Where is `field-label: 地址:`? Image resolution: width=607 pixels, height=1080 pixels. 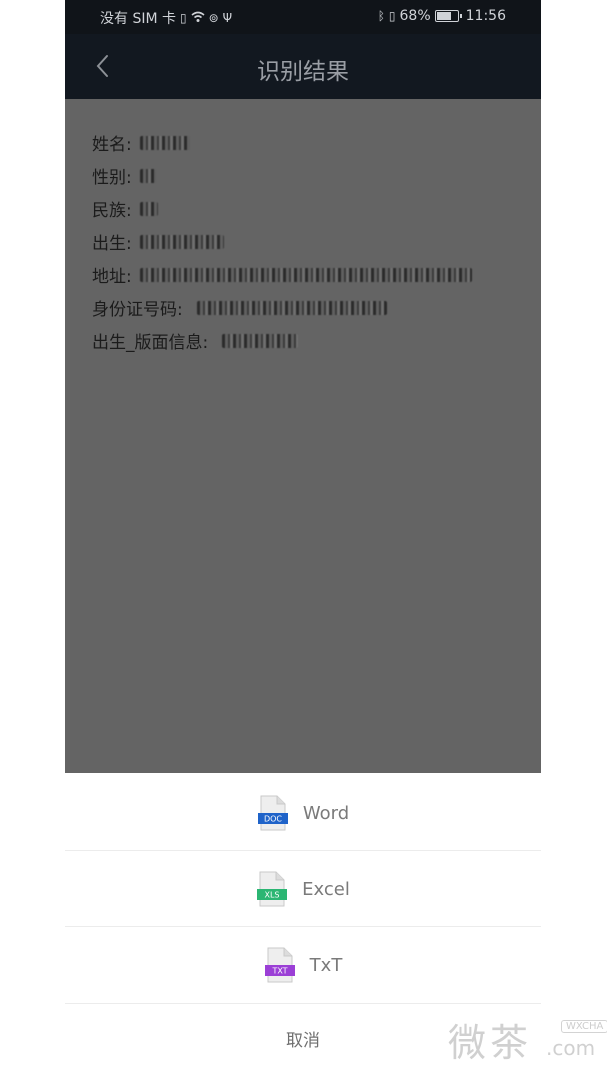 field-label: 地址: is located at coordinates (112, 277).